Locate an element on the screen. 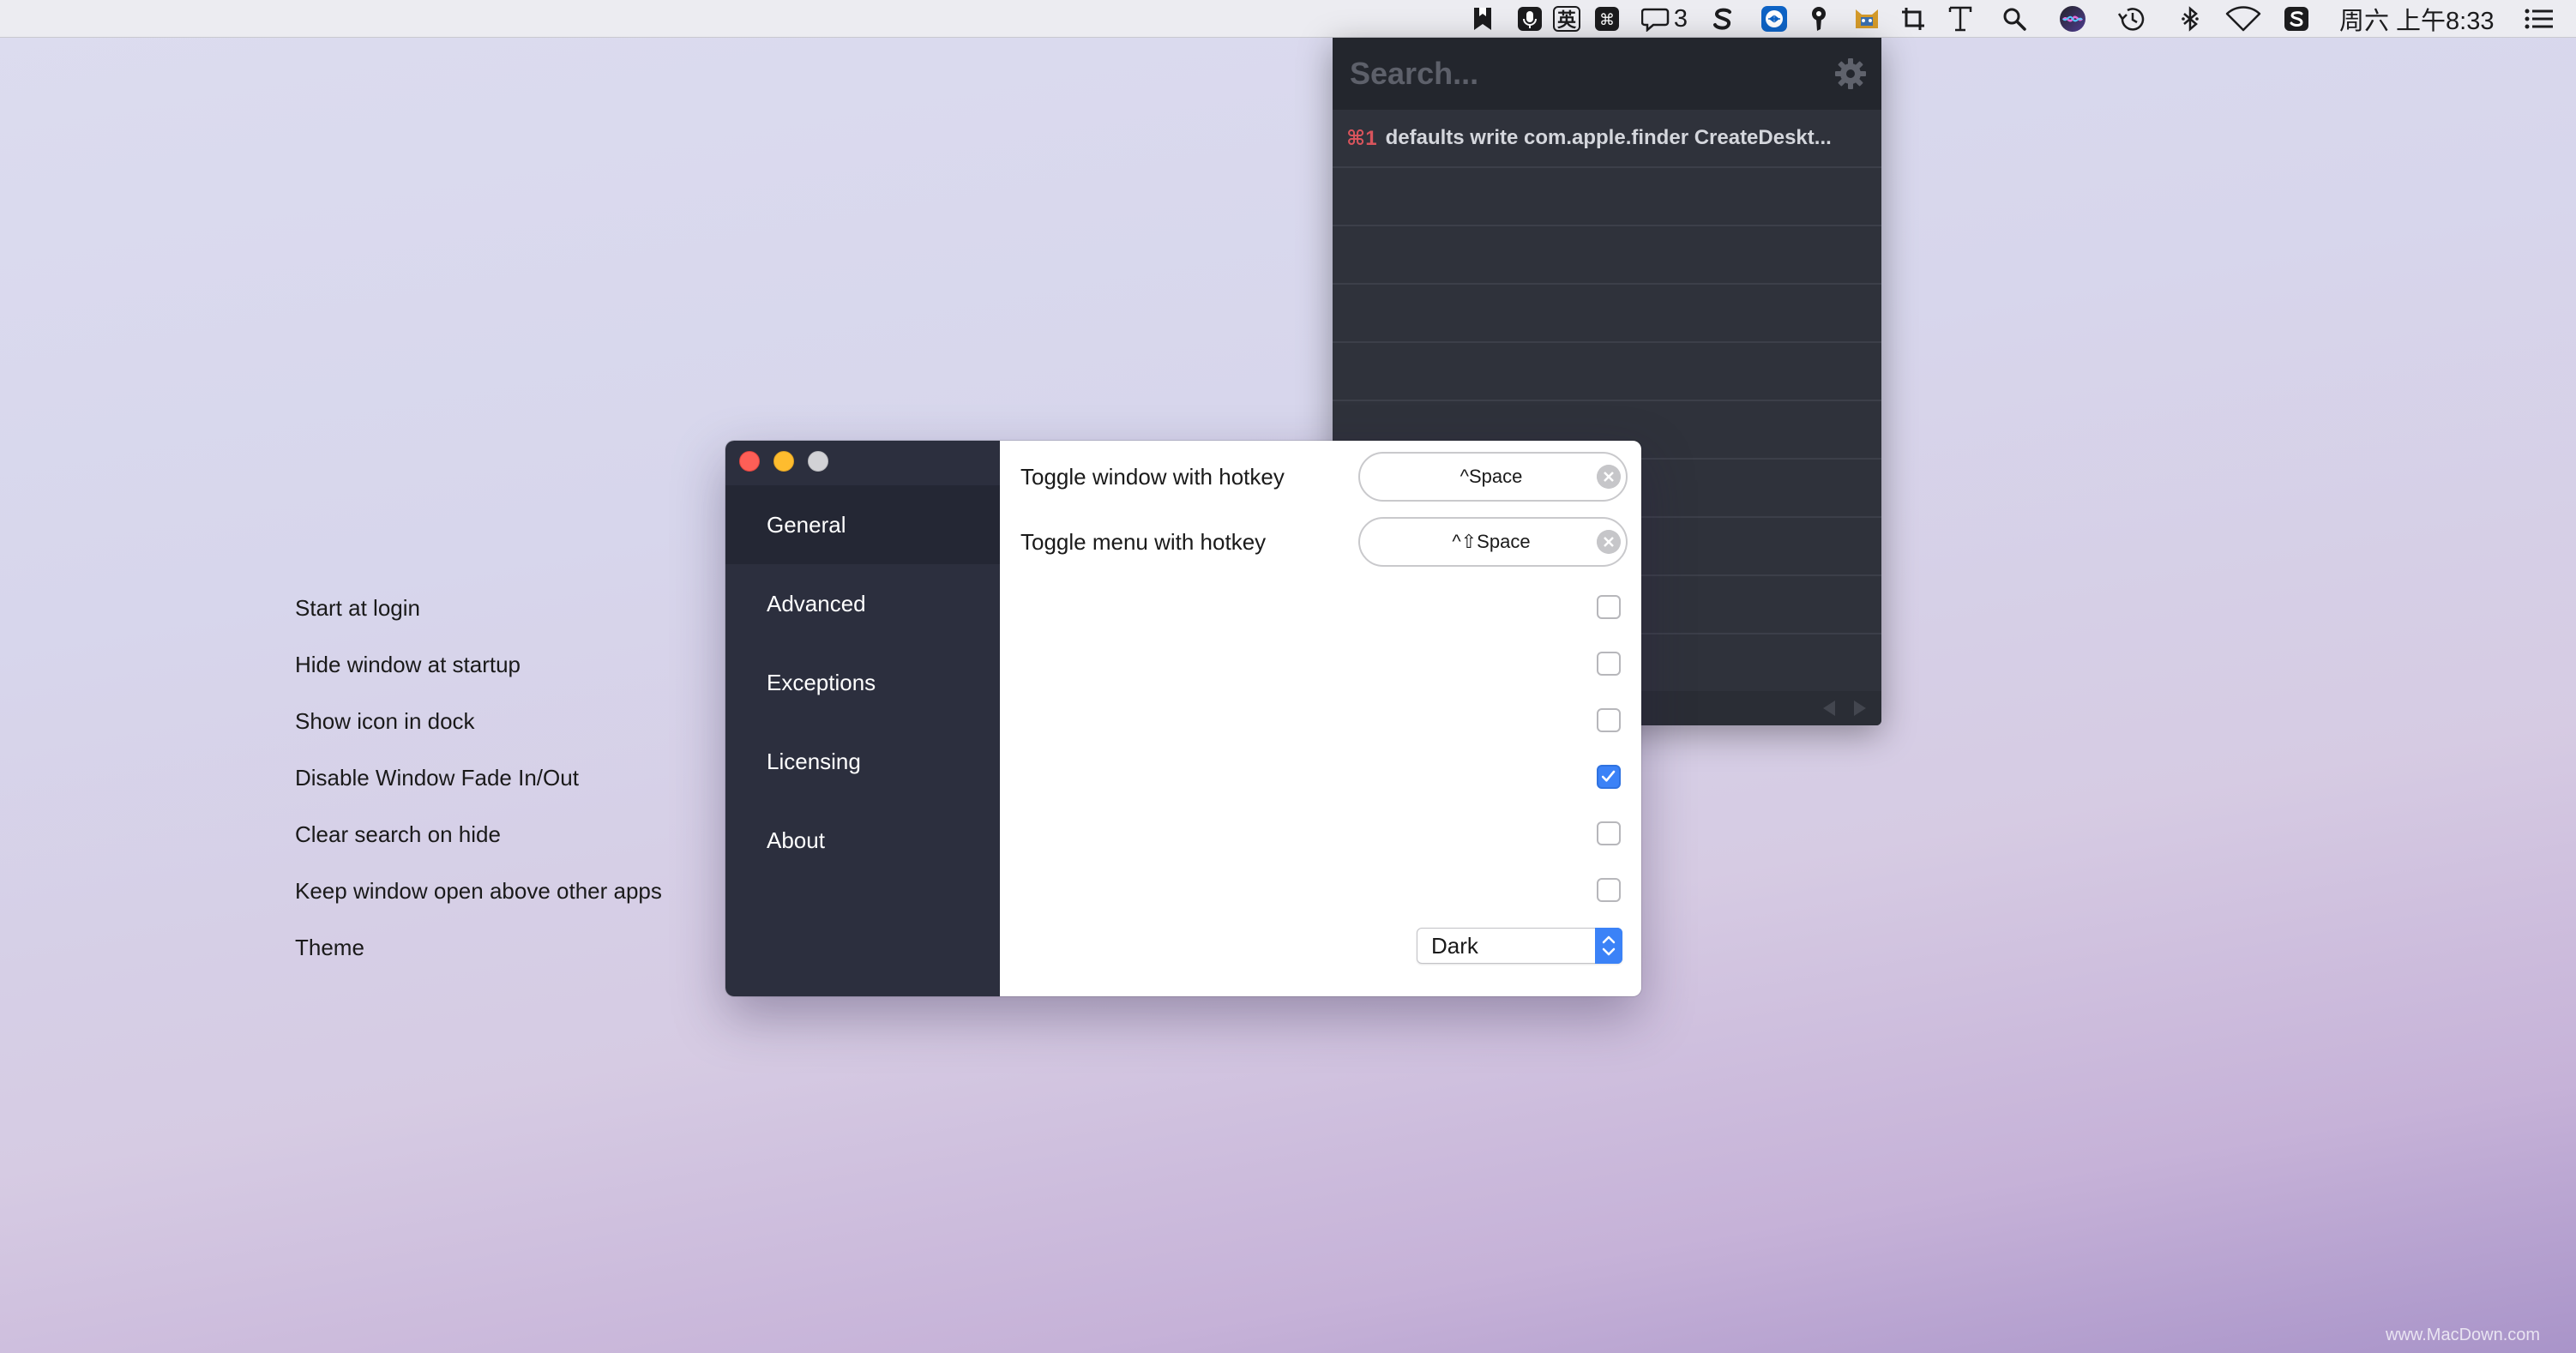 This screenshot has height=1353, width=2576. ime-label: 英 is located at coordinates (1566, 19).